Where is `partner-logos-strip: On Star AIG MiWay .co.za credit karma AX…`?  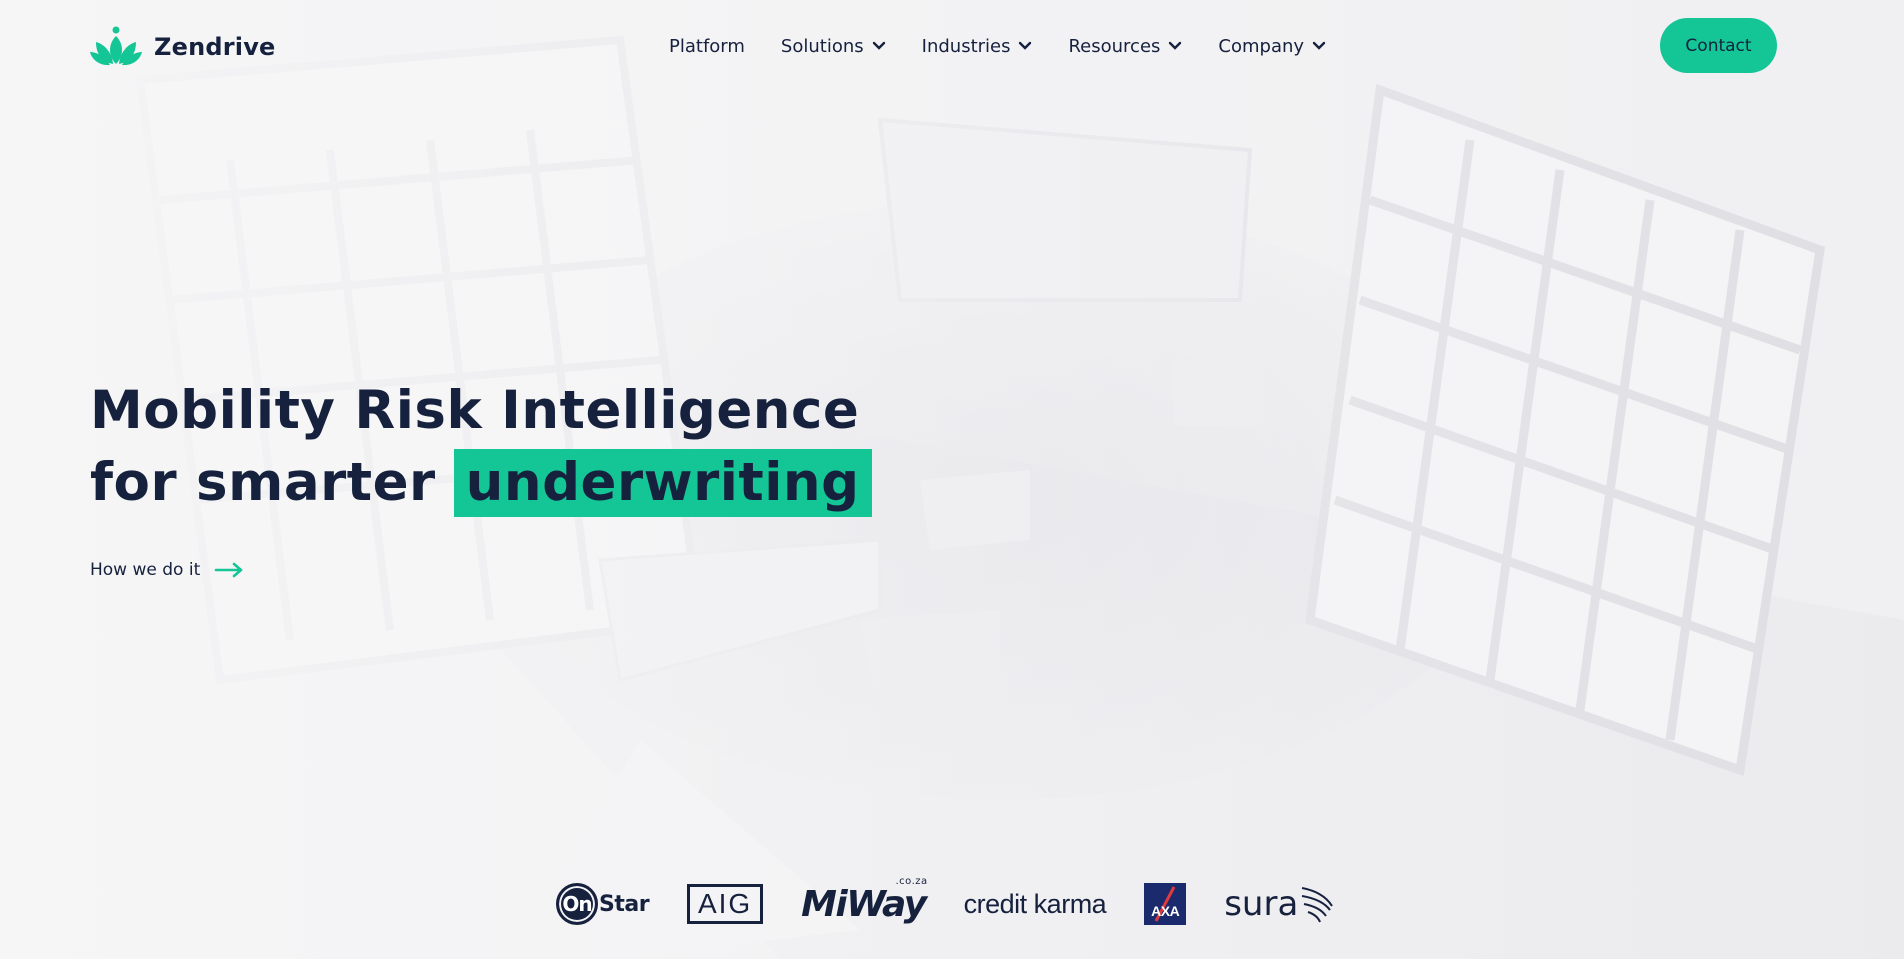 partner-logos-strip: On Star AIG MiWay .co.za credit karma AX… is located at coordinates (951, 903).